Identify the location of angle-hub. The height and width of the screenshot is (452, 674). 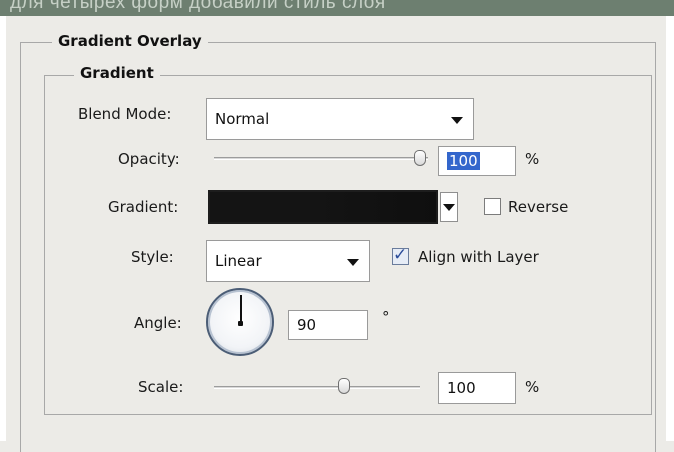
(240, 323).